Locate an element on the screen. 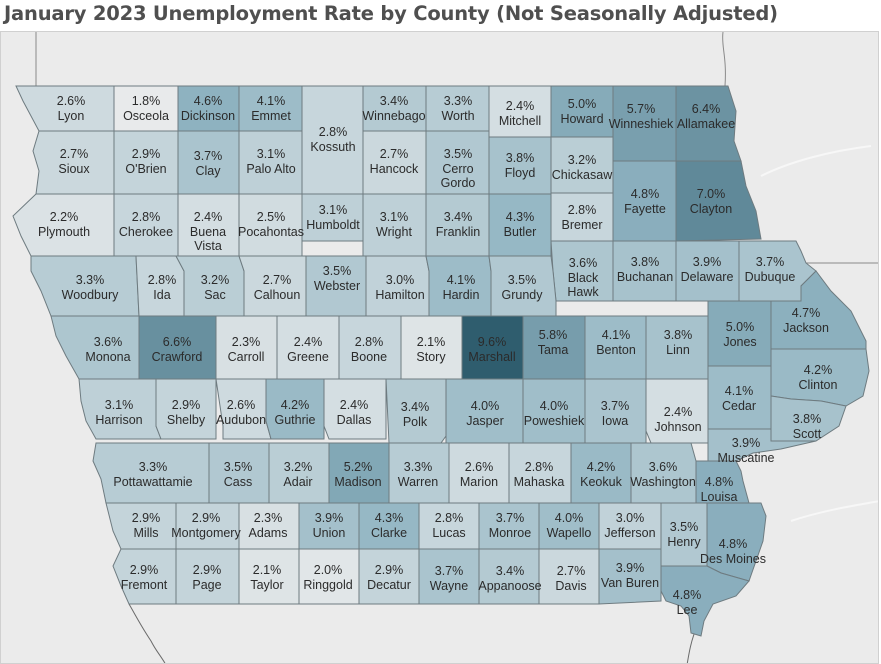 The image size is (881, 664). county-name-label: Pottawattamie is located at coordinates (152, 482).